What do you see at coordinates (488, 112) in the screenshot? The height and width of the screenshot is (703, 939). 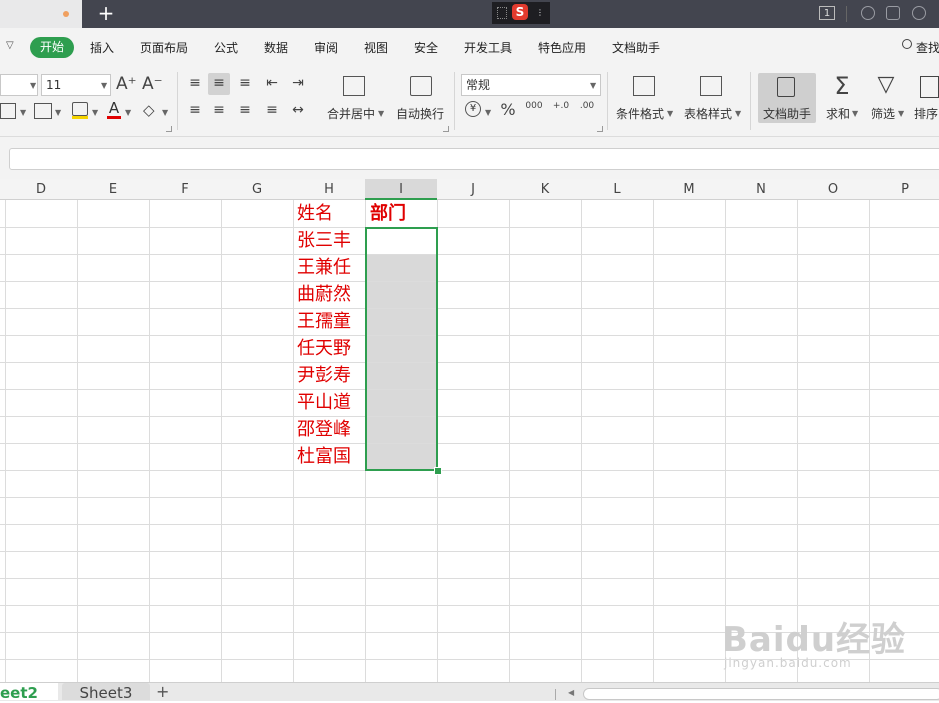 I see `currency-caret-icon: ▼` at bounding box center [488, 112].